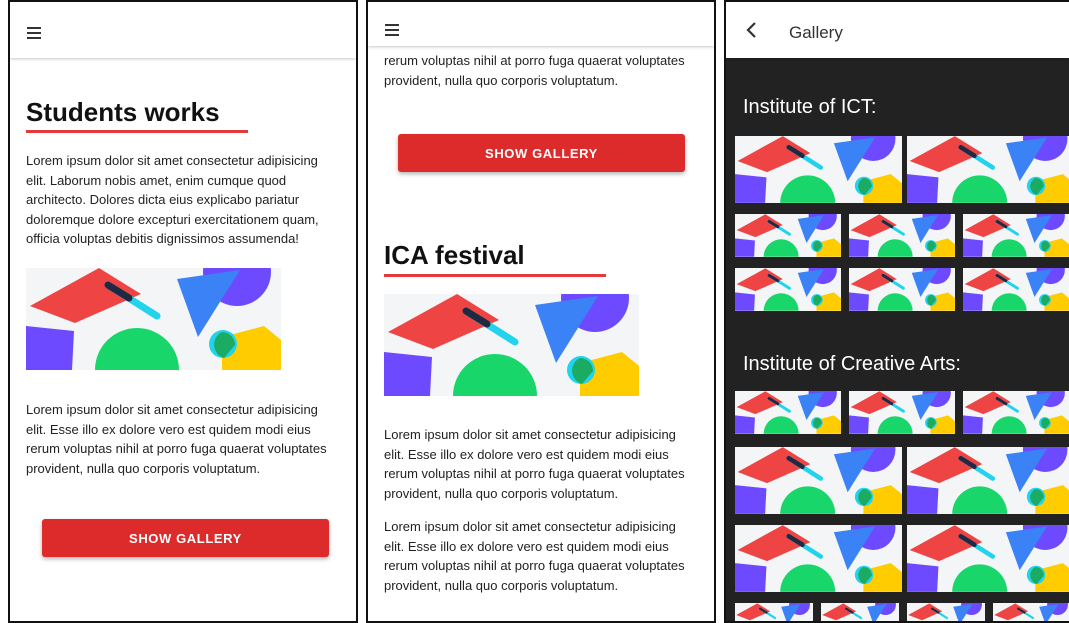  I want to click on page-title: Gallery, so click(816, 32).